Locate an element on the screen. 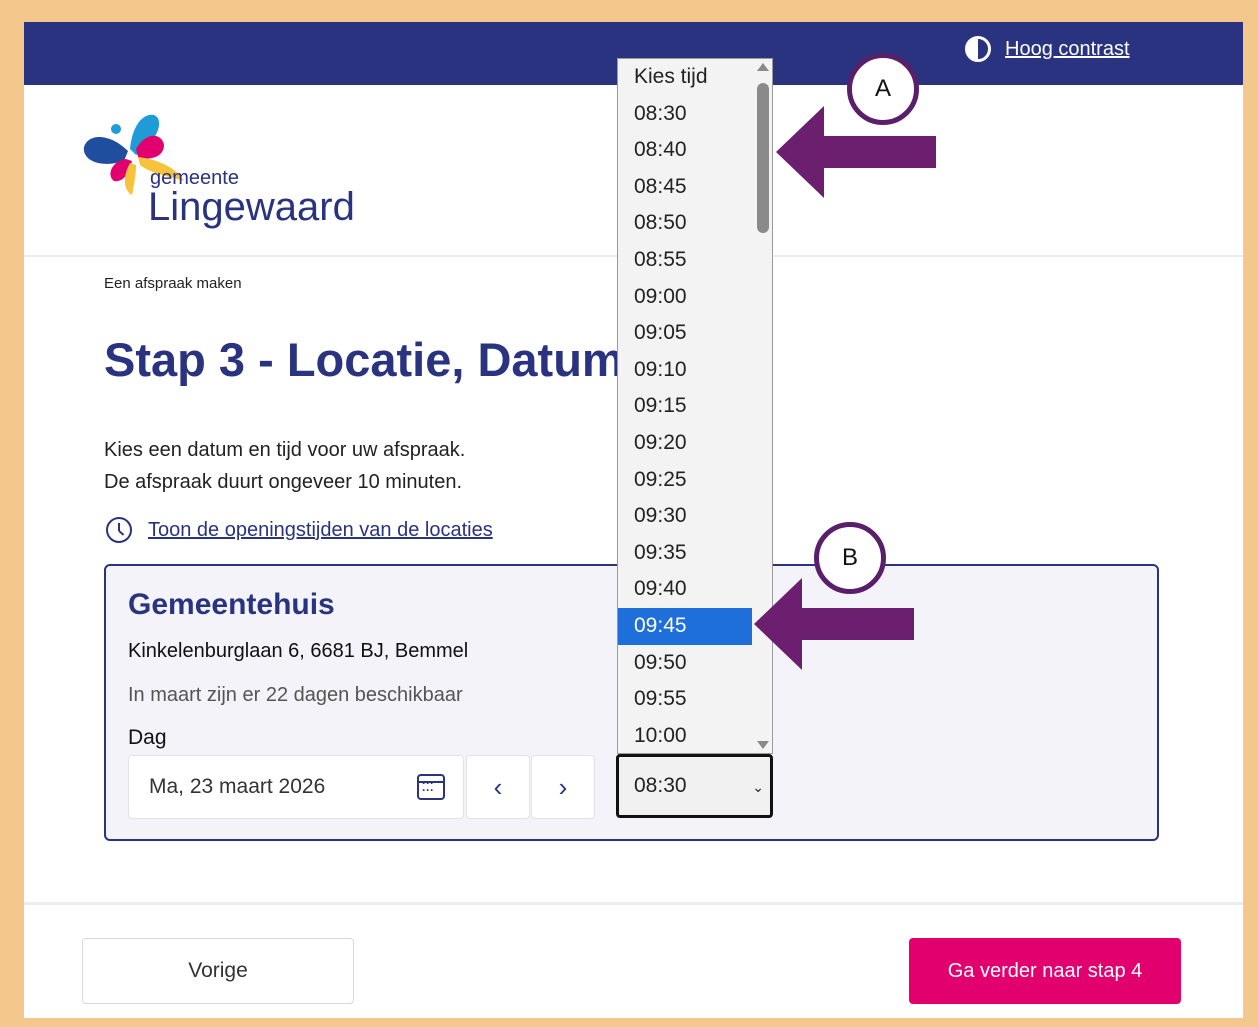  time-option: 08:30 is located at coordinates (685, 114).